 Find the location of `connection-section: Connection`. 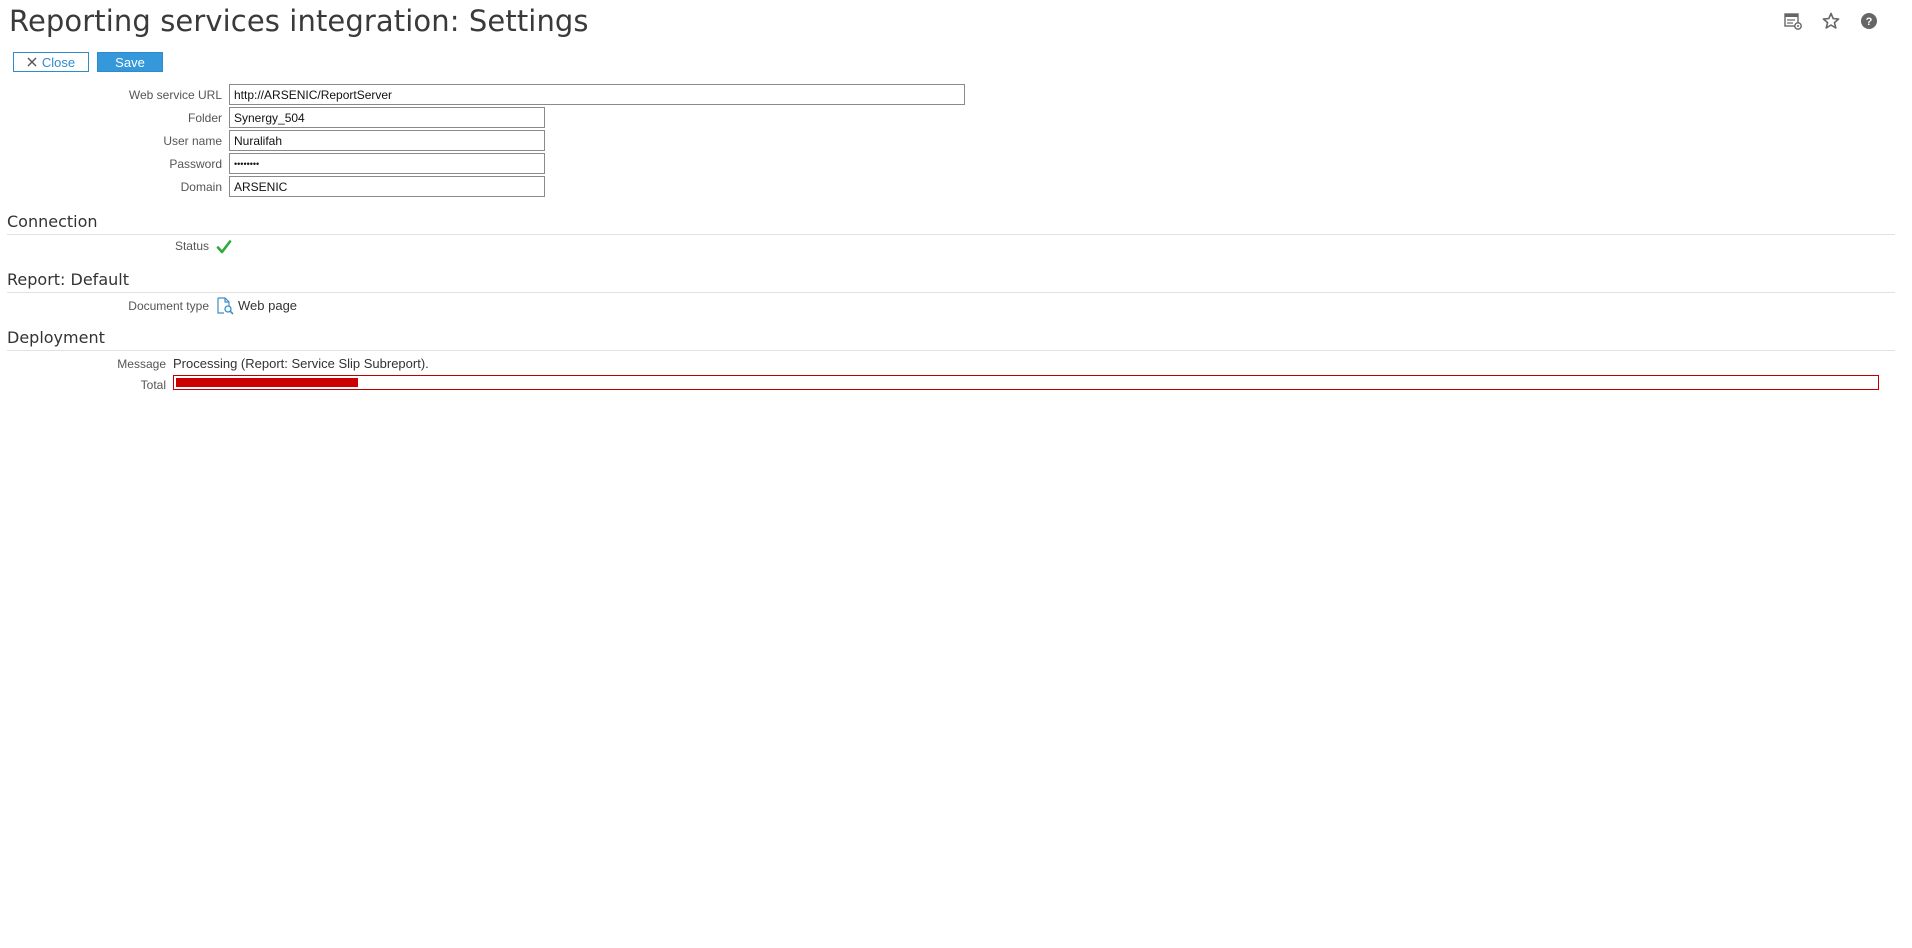

connection-section: Connection is located at coordinates (951, 223).